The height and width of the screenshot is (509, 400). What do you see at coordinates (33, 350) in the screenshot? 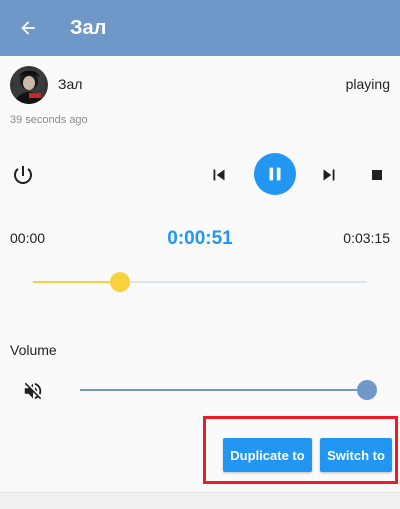
I see `volume-label: Volume` at bounding box center [33, 350].